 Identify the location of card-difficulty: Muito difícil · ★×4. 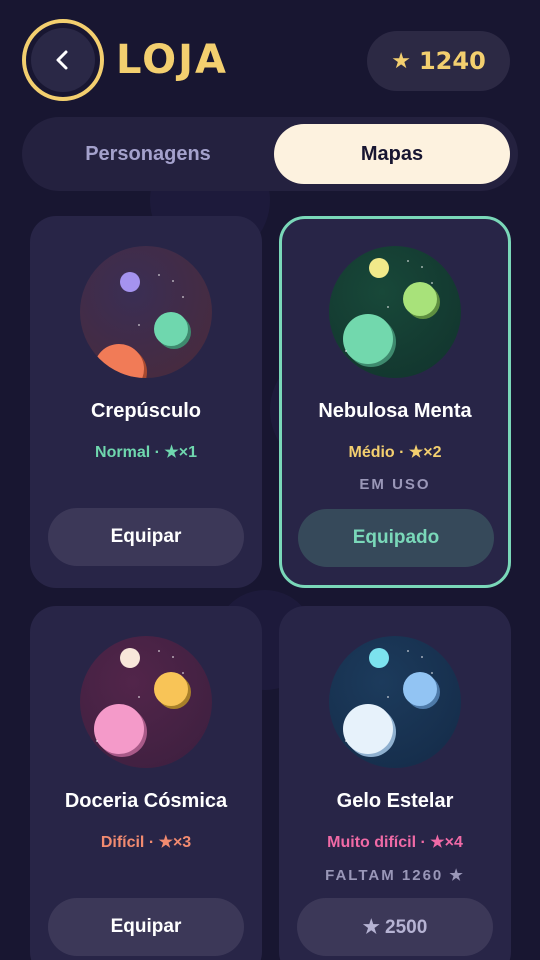
(395, 842).